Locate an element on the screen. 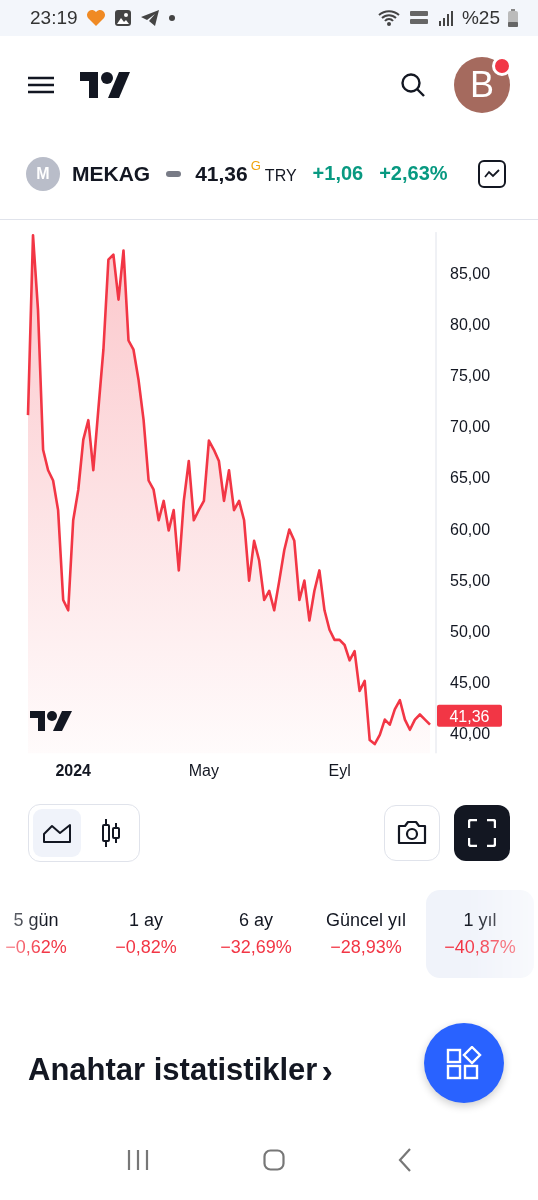 The height and width of the screenshot is (1200, 538). period-tab: 1 yıl −40,87% is located at coordinates (480, 934).